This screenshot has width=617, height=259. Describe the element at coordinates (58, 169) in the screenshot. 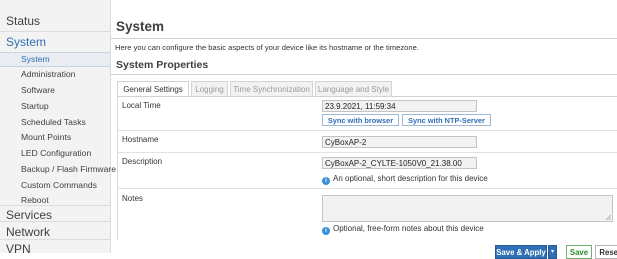

I see `sidebar-subitem-backup-flash-firmware: Backup / Flash Firmware` at that location.